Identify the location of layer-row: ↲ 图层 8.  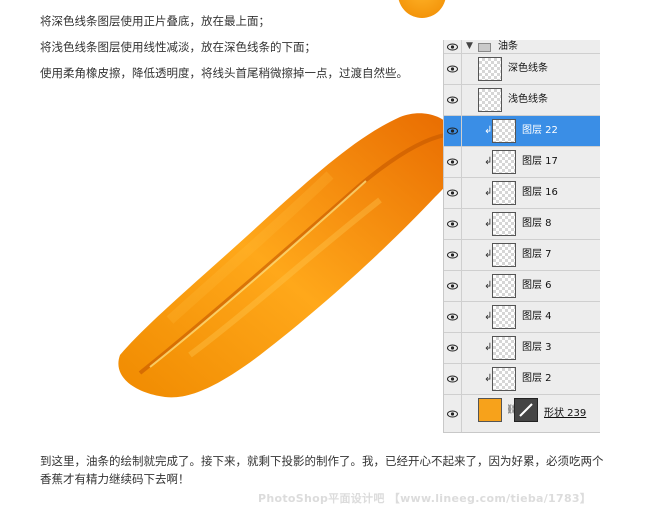
(522, 224).